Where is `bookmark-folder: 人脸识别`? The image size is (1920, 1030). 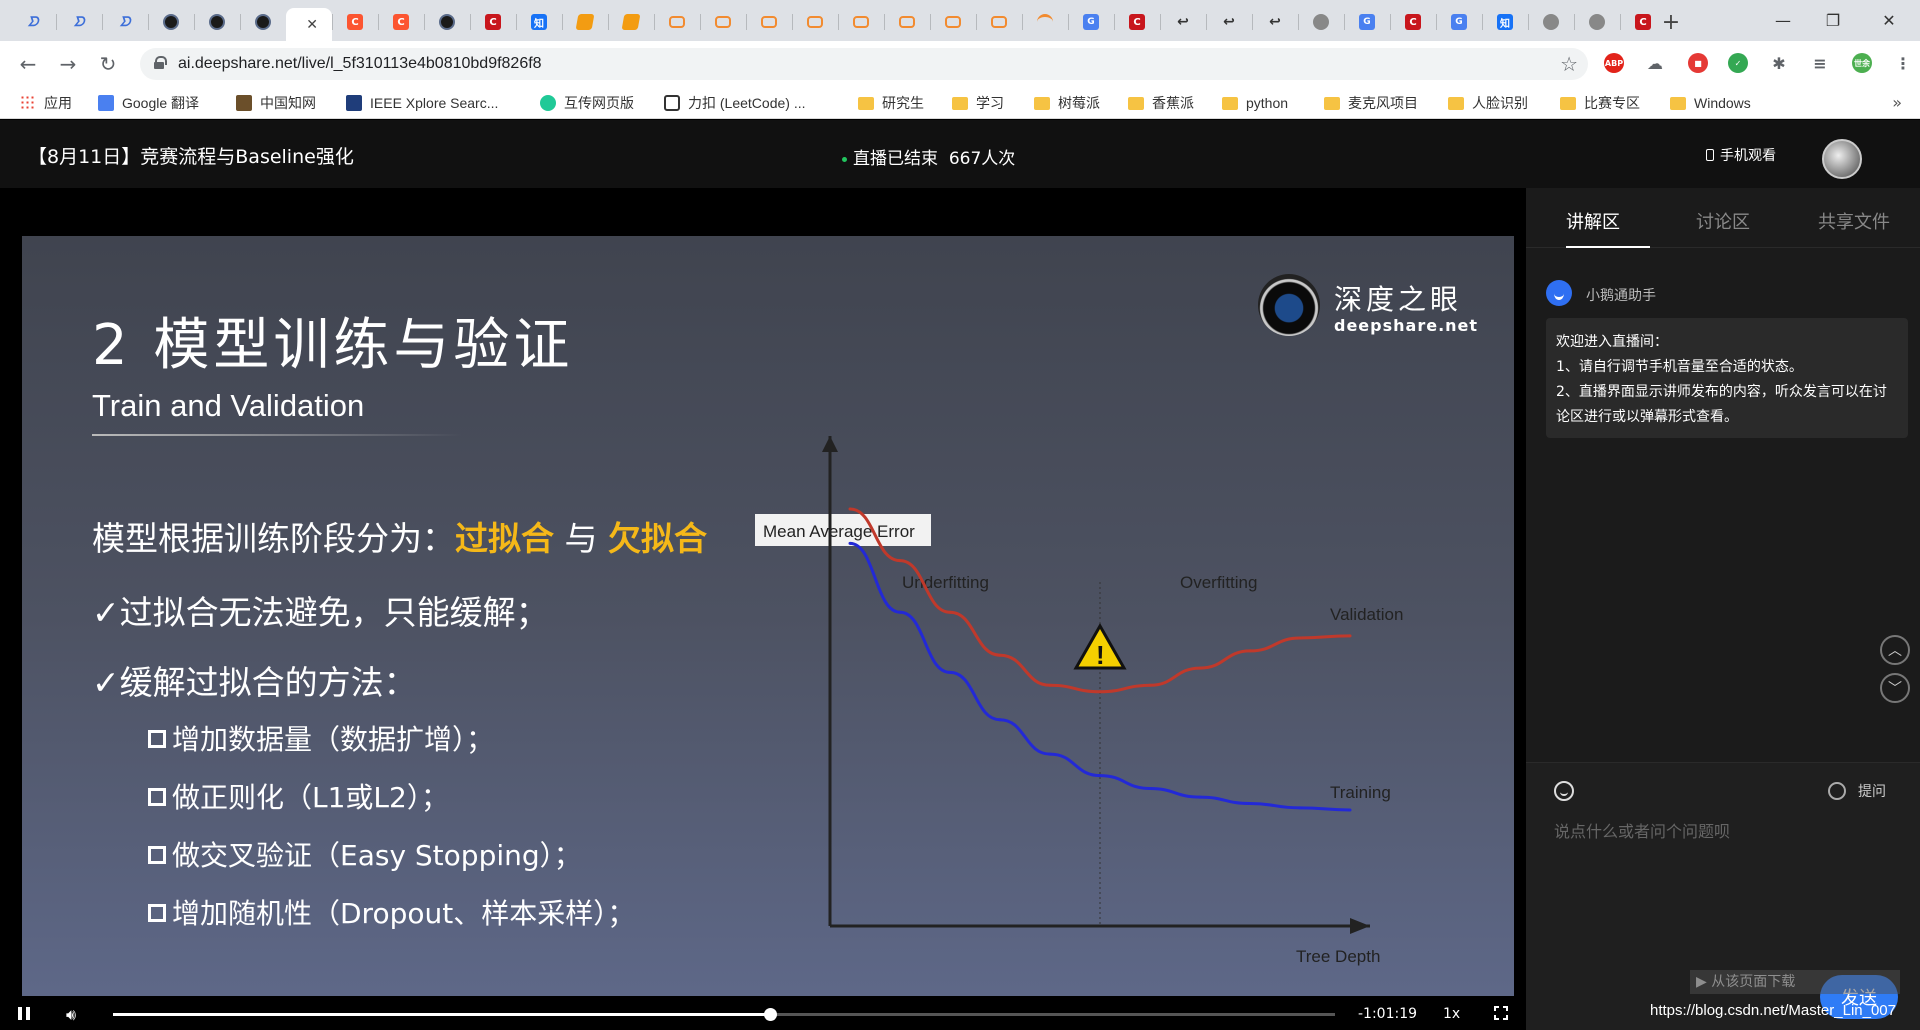
bookmark-folder: 人脸识别 is located at coordinates (1488, 103).